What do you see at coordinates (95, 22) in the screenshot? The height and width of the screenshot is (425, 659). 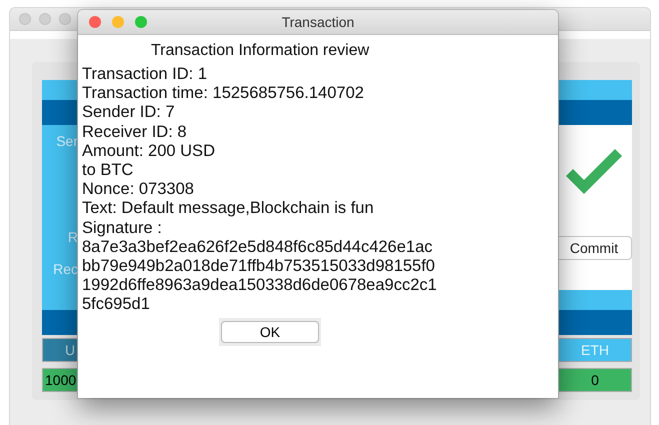 I see `close-icon` at bounding box center [95, 22].